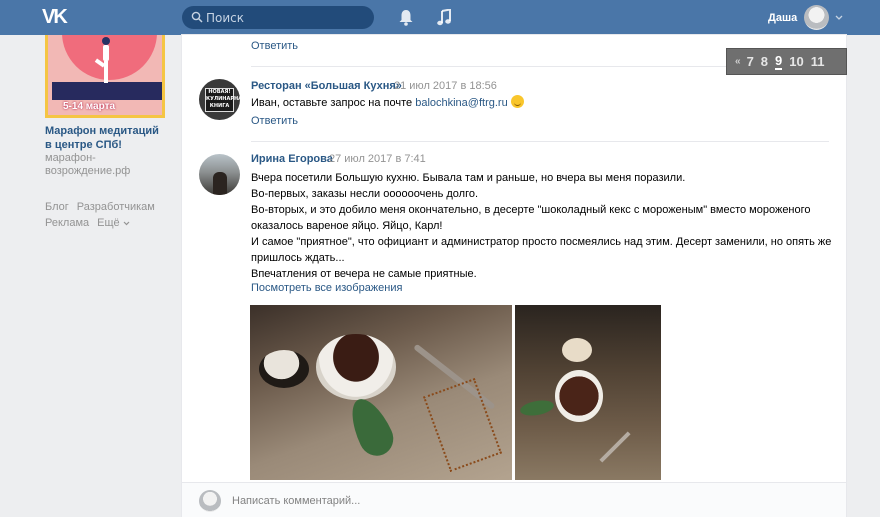 This screenshot has width=880, height=517. Describe the element at coordinates (57, 207) in the screenshot. I see `footer-link-blog: Блог` at that location.